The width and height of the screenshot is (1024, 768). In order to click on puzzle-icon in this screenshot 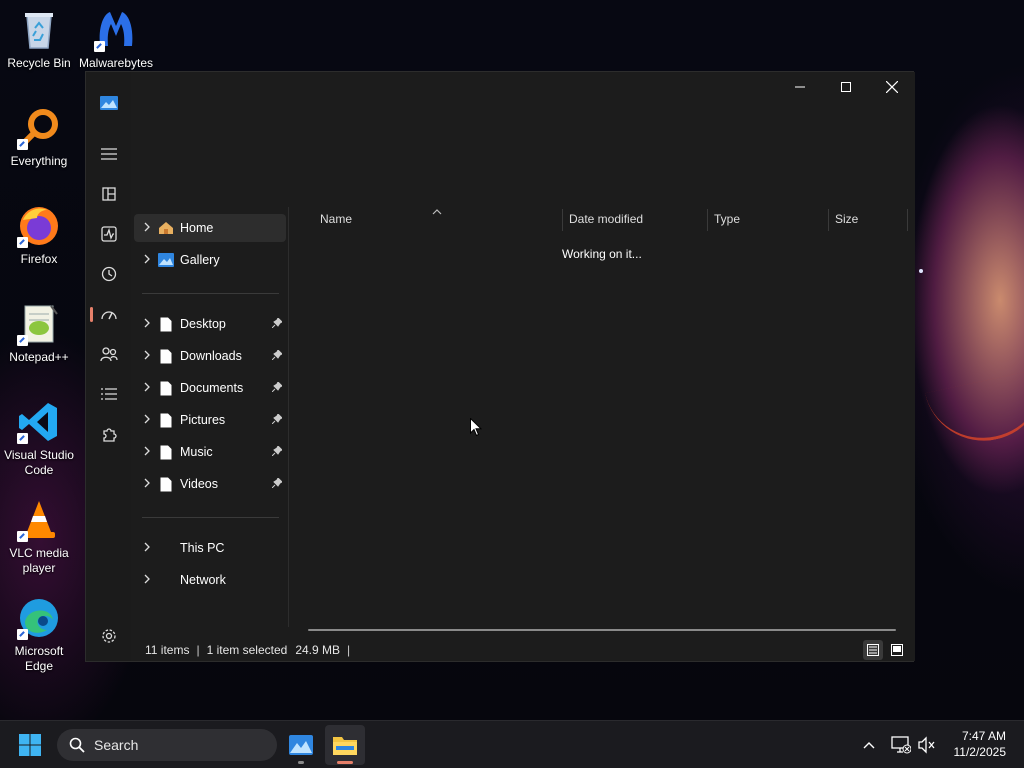, I will do `click(109, 434)`.